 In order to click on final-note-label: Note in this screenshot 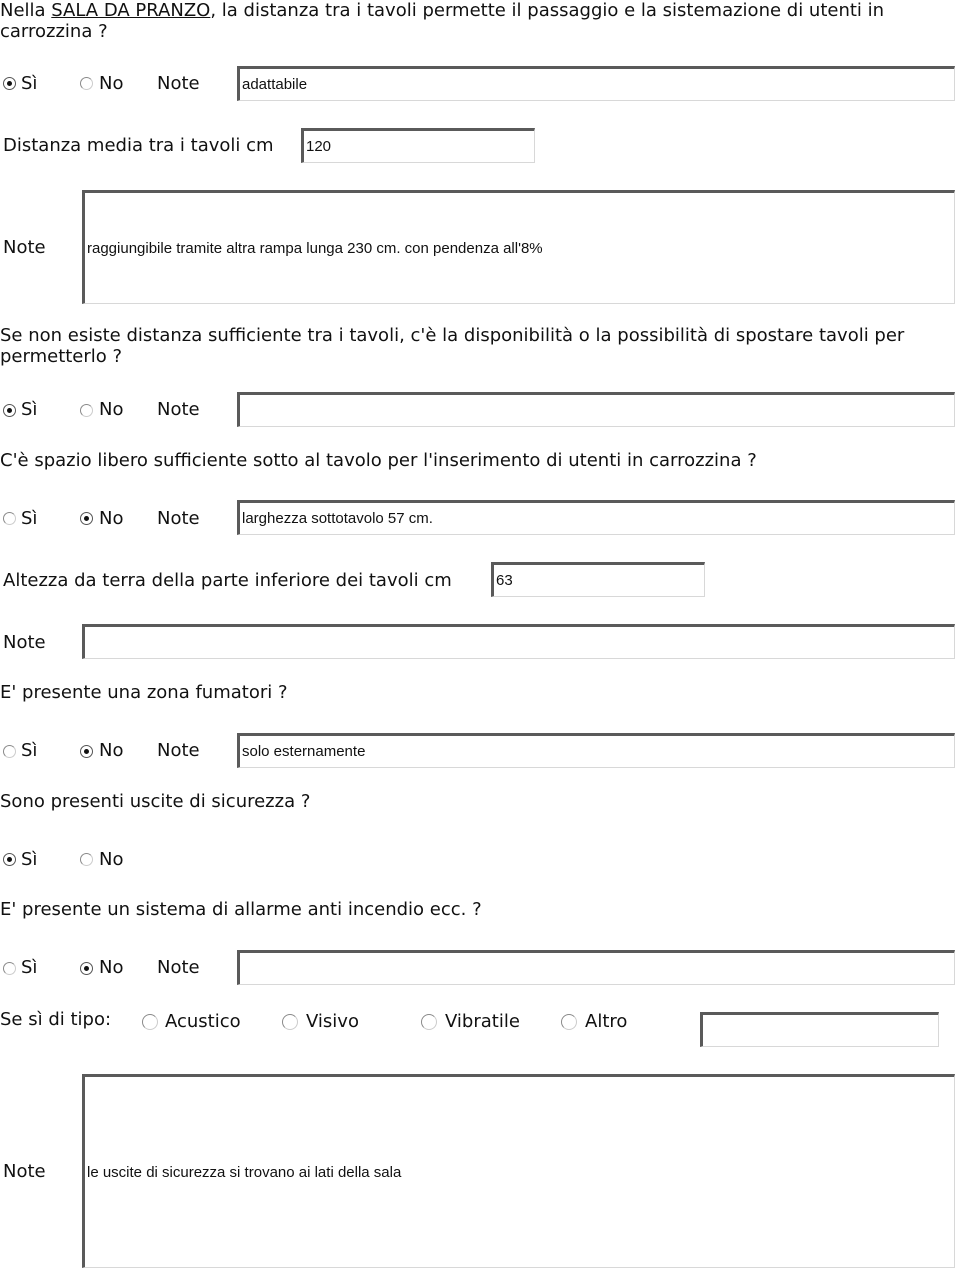, I will do `click(24, 1171)`.